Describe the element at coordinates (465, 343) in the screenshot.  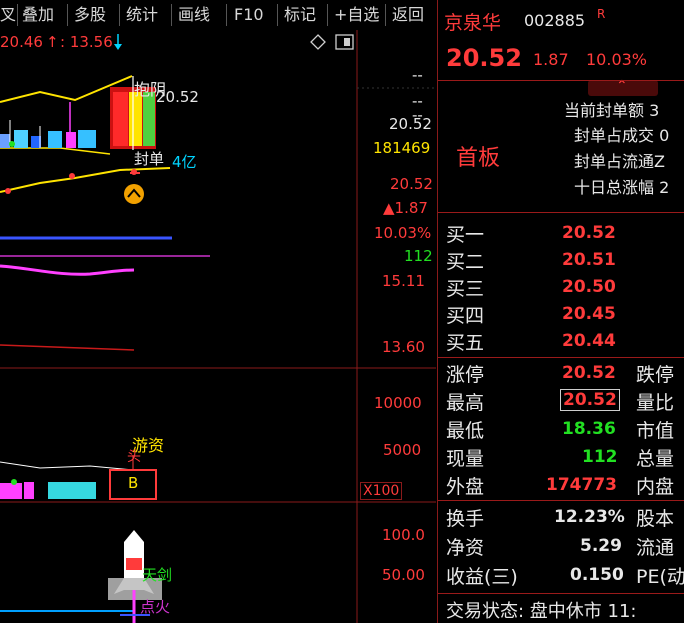
I see `bid-label: 买五` at that location.